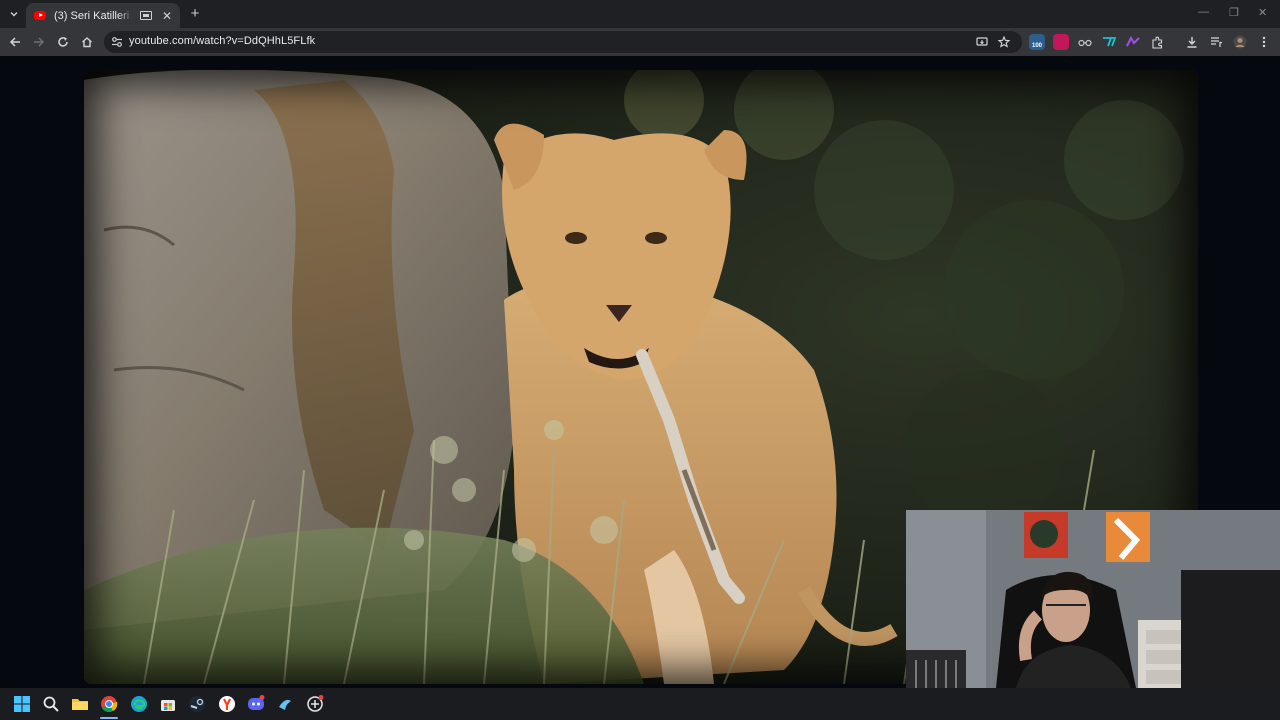 Image resolution: width=1280 pixels, height=720 pixels. What do you see at coordinates (80, 704) in the screenshot?
I see `file-explorer-icon` at bounding box center [80, 704].